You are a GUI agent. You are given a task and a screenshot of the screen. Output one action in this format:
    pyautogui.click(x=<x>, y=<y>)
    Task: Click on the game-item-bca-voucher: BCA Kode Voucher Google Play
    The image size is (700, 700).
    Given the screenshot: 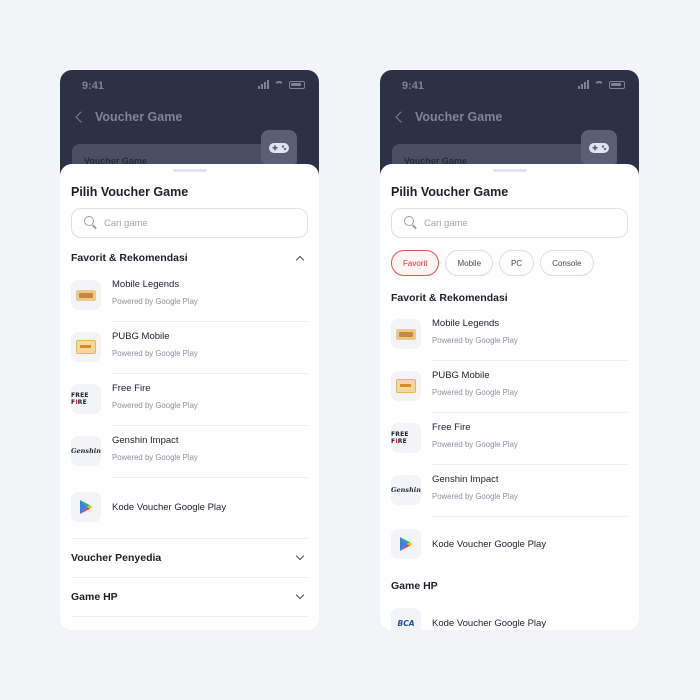 What is the action you would take?
    pyautogui.click(x=509, y=614)
    